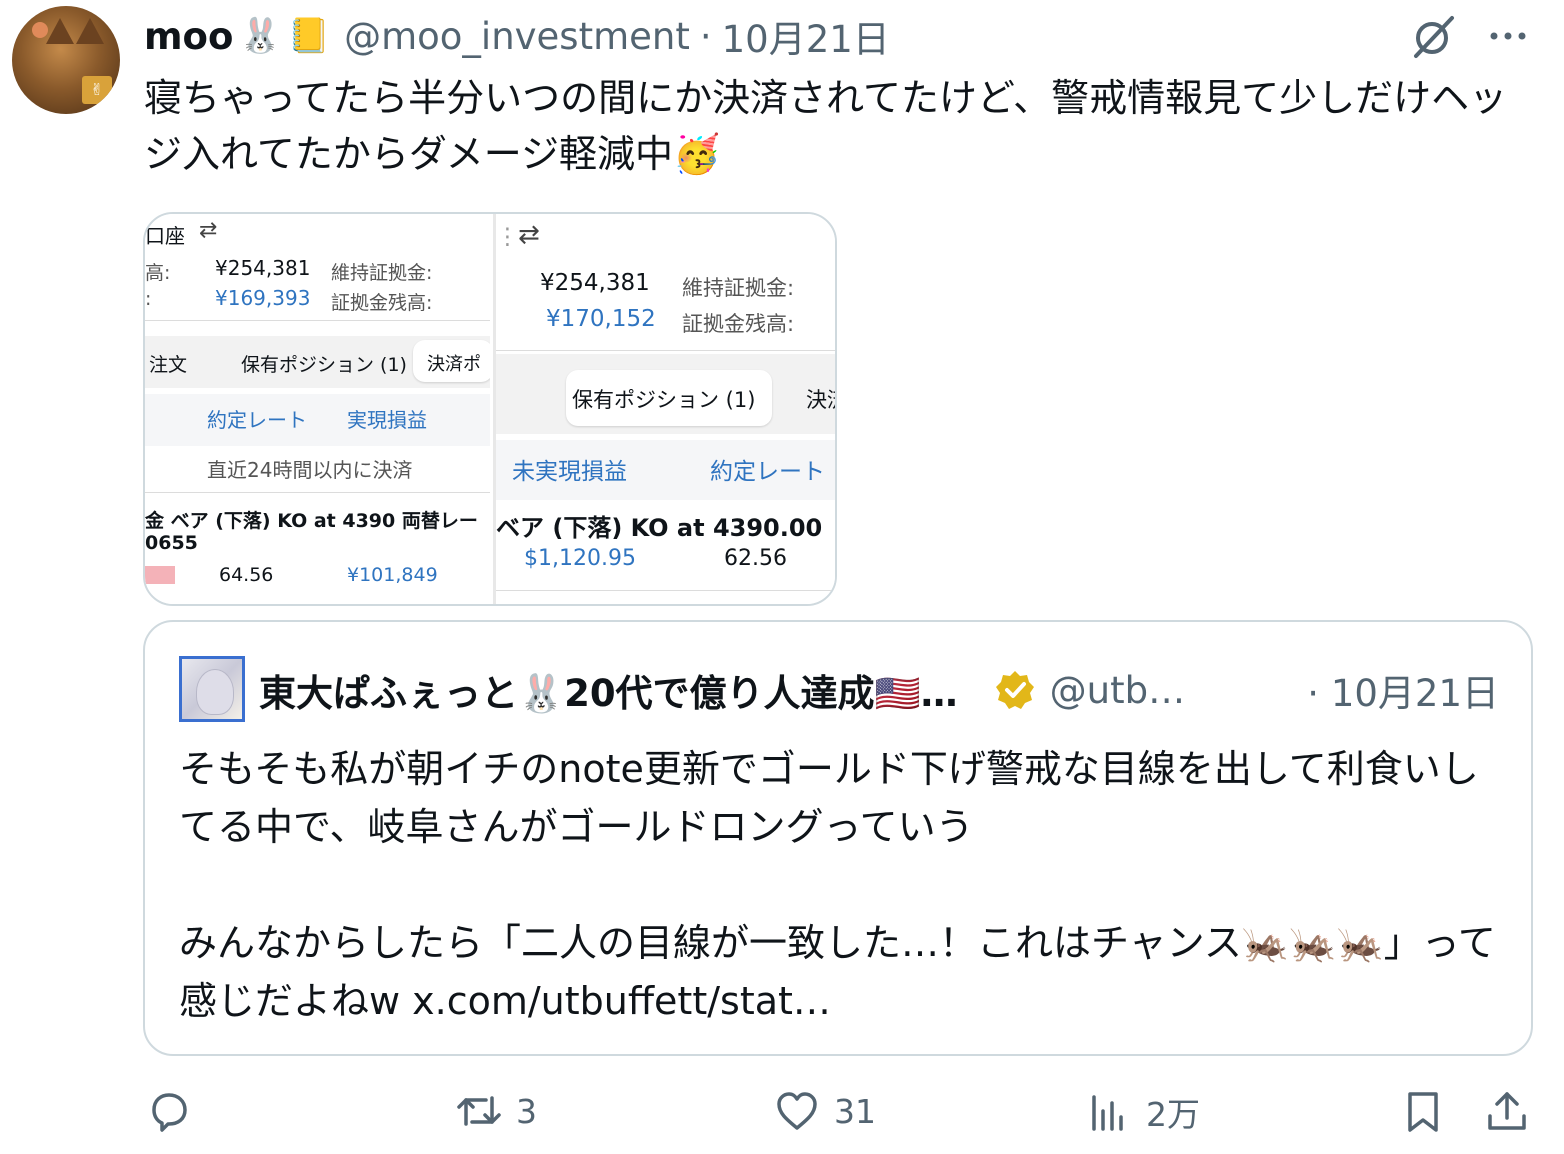 This screenshot has height=1154, width=1564. What do you see at coordinates (212, 689) in the screenshot?
I see `quoted-author-avatar` at bounding box center [212, 689].